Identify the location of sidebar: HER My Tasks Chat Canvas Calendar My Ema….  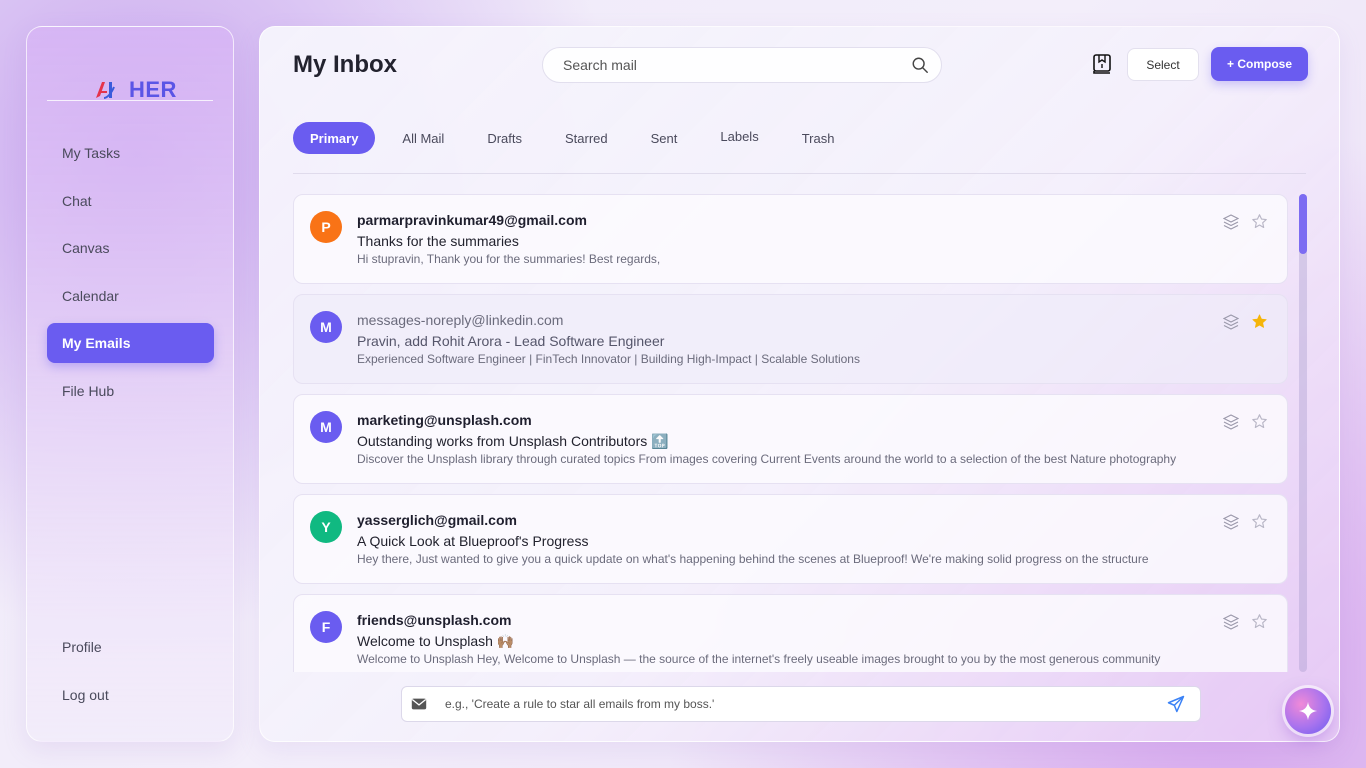
(130, 384).